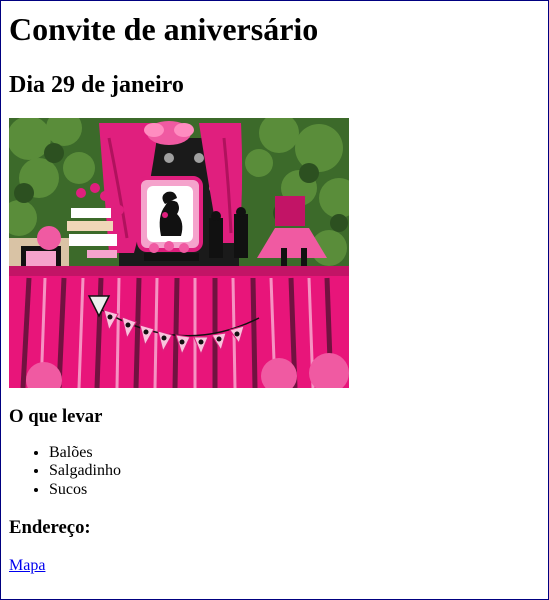  Describe the element at coordinates (294, 490) in the screenshot. I see `list-item: Sucos` at that location.